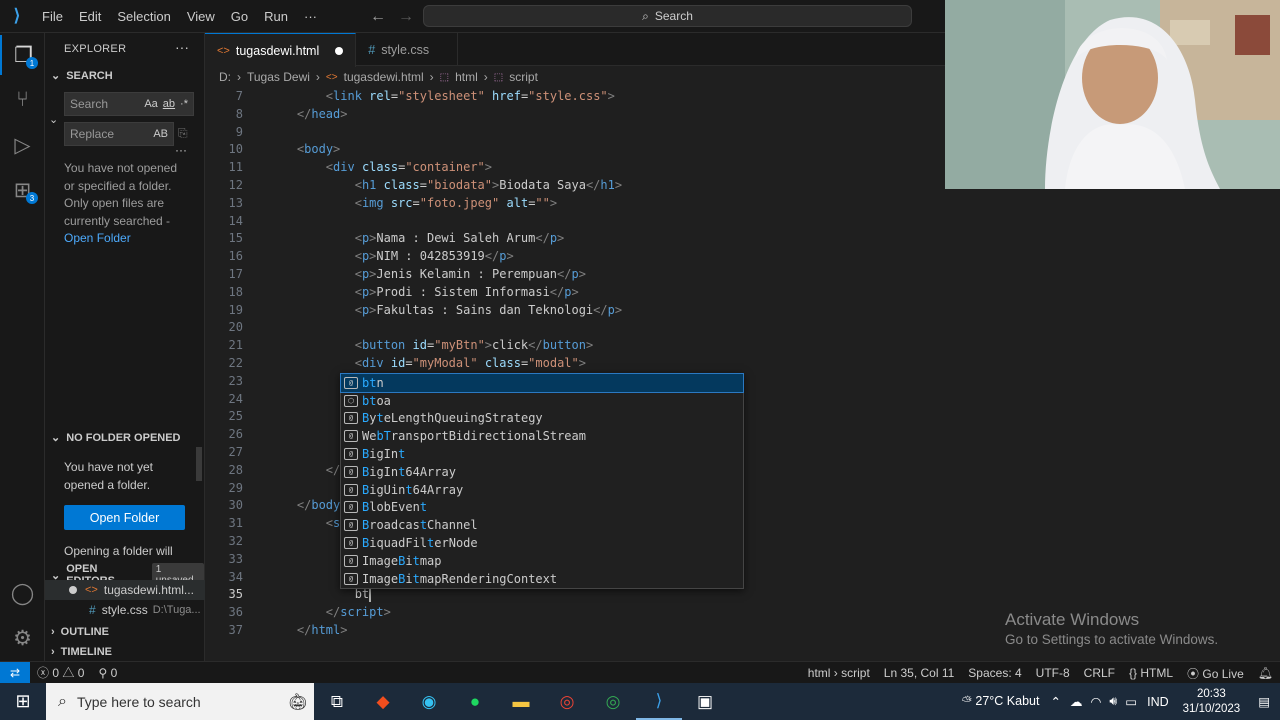  I want to click on replace-all-icon: ⎘, so click(183, 133).